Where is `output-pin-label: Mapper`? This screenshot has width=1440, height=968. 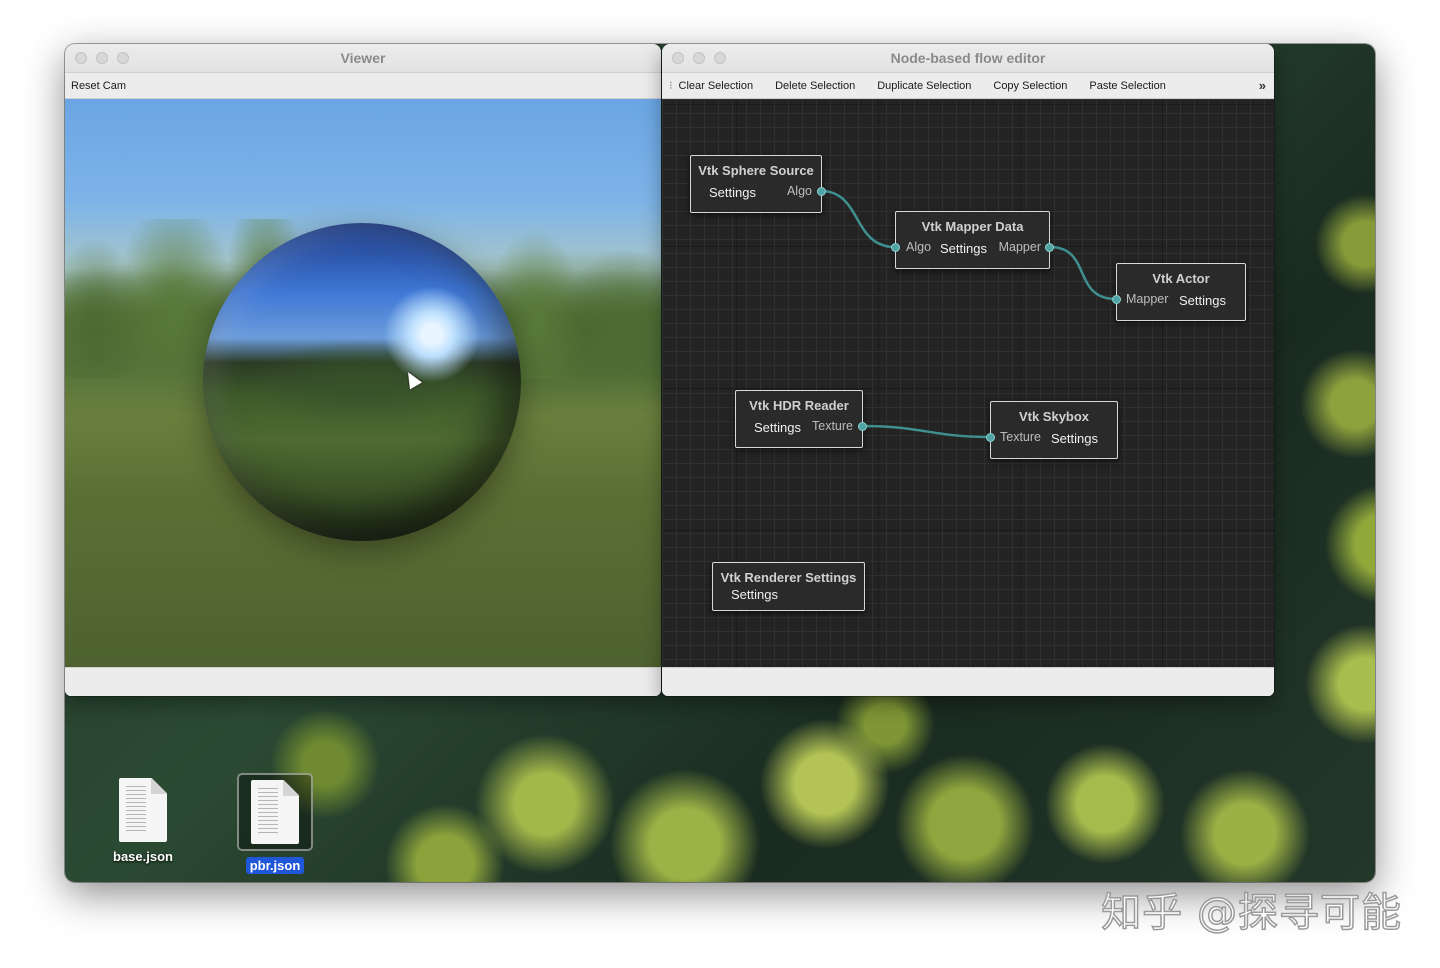
output-pin-label: Mapper is located at coordinates (1019, 247).